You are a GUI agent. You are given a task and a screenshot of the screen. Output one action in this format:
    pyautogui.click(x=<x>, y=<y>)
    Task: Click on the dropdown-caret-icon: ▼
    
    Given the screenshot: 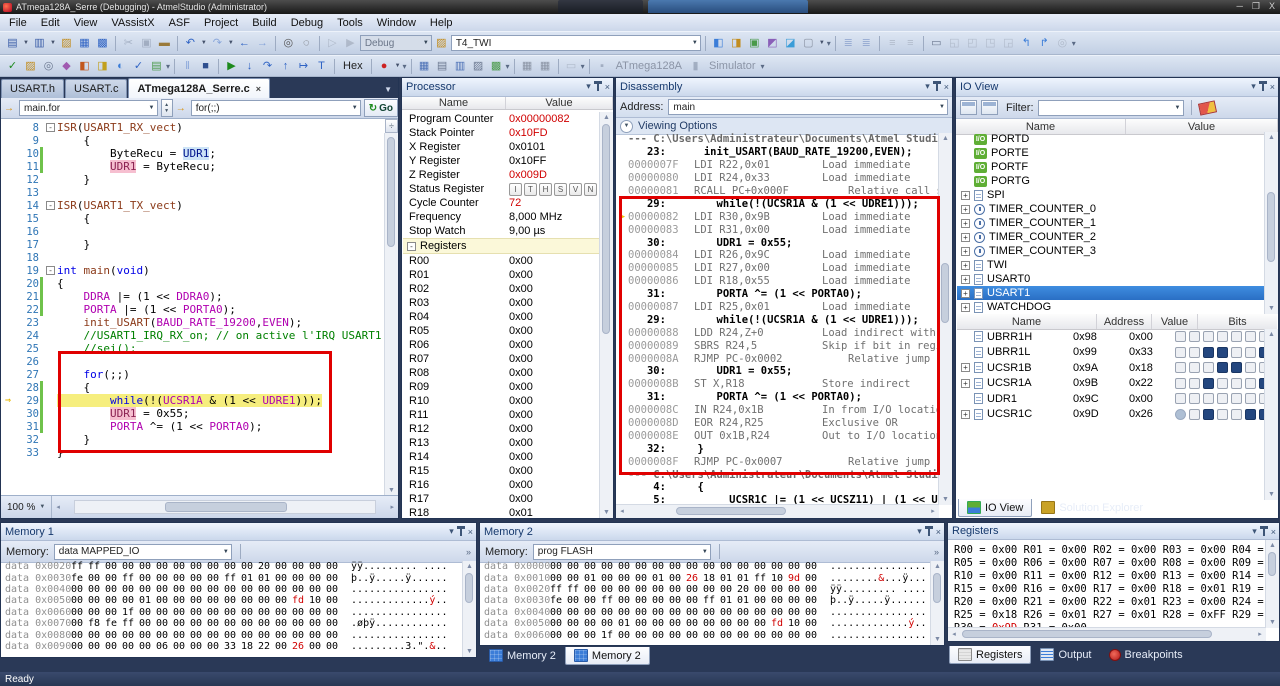 What is the action you would take?
    pyautogui.click(x=53, y=43)
    